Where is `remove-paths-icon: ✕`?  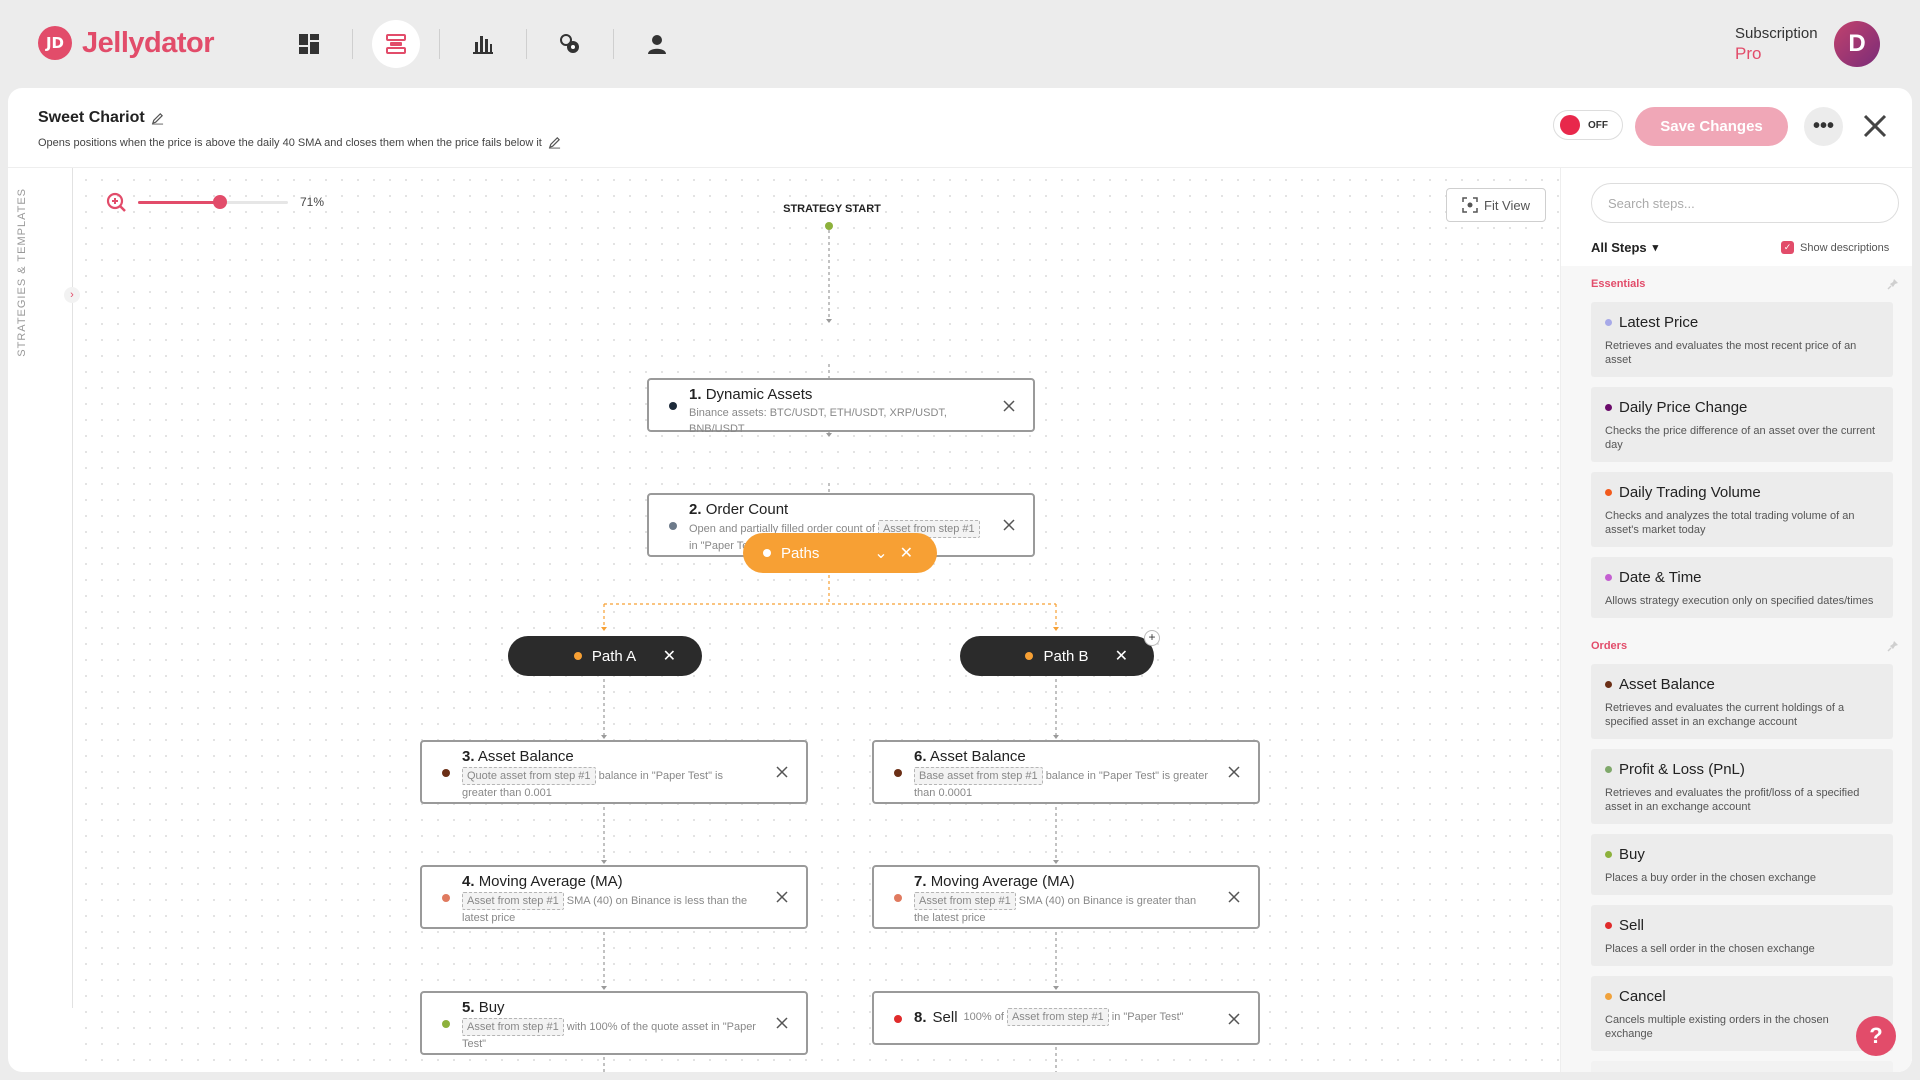
remove-paths-icon: ✕ is located at coordinates (906, 553).